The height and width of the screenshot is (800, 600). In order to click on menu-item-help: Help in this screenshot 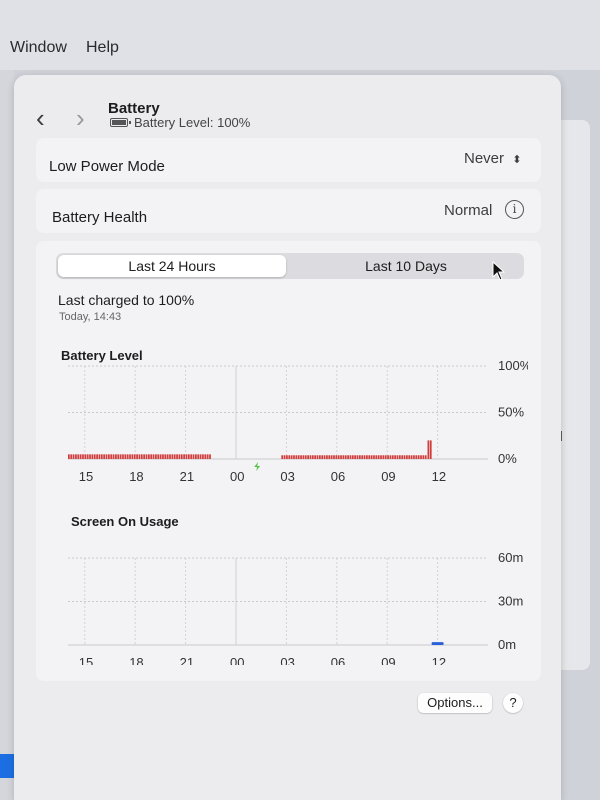, I will do `click(102, 48)`.